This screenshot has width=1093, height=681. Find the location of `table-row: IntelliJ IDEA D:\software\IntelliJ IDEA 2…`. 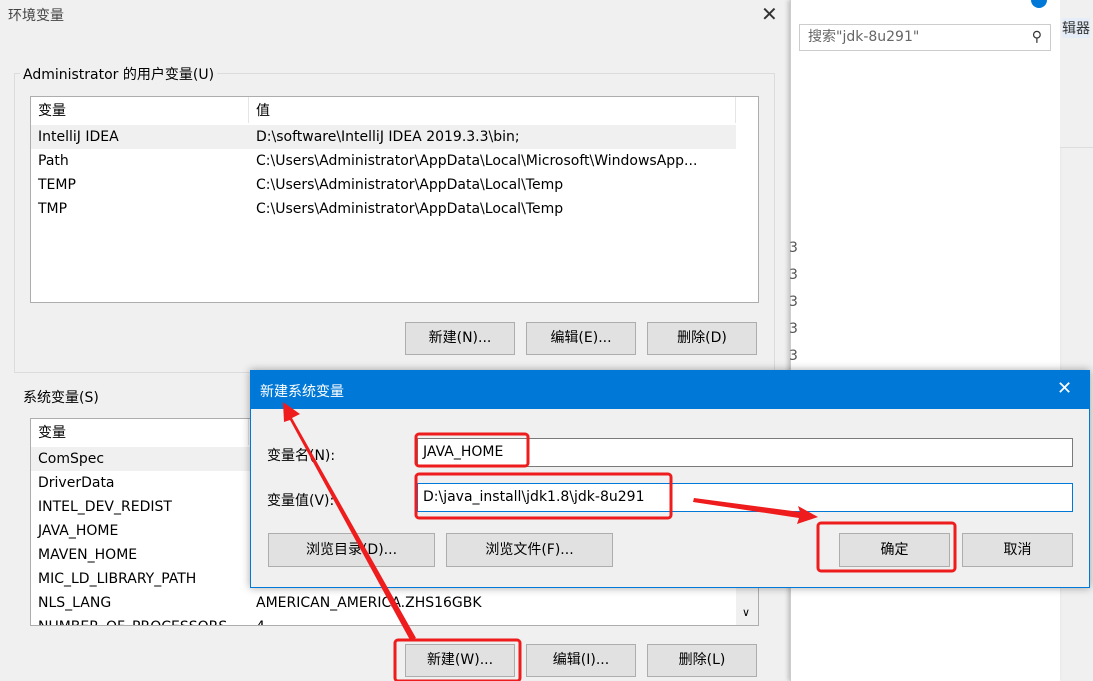

table-row: IntelliJ IDEA D:\software\IntelliJ IDEA 2… is located at coordinates (383, 137).